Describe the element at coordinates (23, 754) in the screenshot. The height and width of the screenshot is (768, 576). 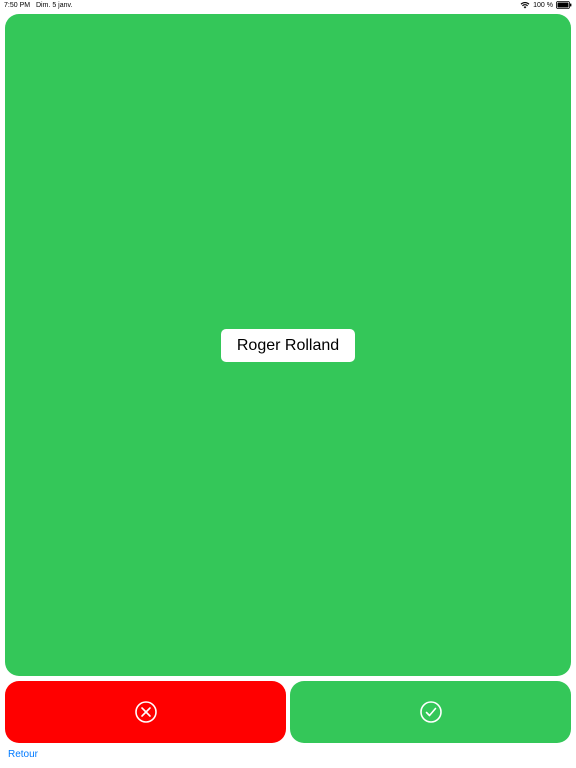
I see `back-link: Retour` at that location.